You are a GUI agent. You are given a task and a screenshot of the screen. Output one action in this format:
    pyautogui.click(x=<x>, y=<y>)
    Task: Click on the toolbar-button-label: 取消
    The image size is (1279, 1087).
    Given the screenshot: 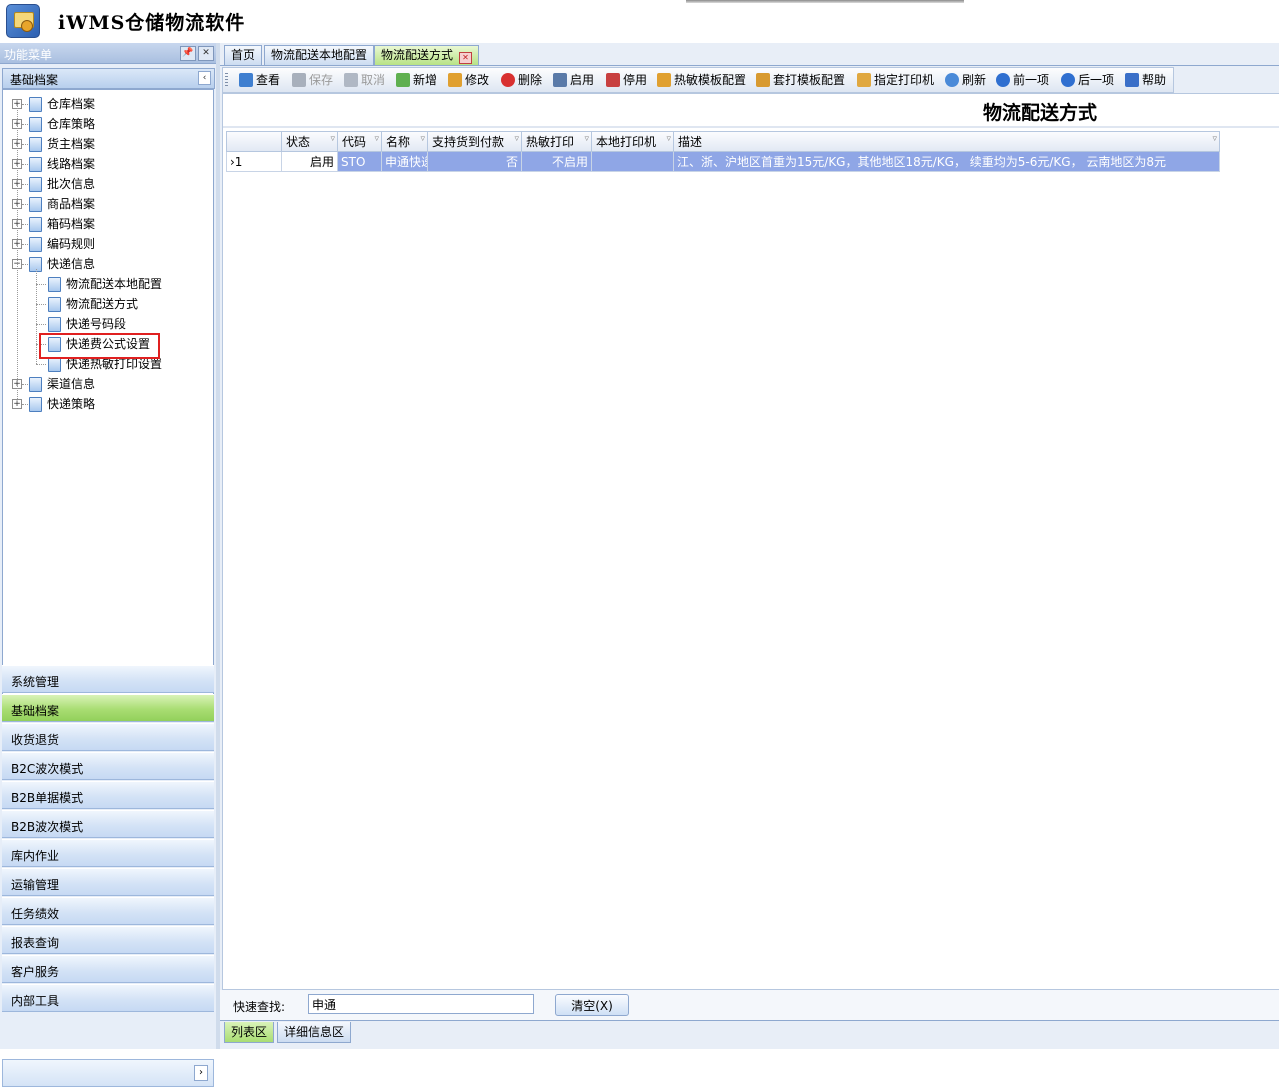 What is the action you would take?
    pyautogui.click(x=373, y=80)
    